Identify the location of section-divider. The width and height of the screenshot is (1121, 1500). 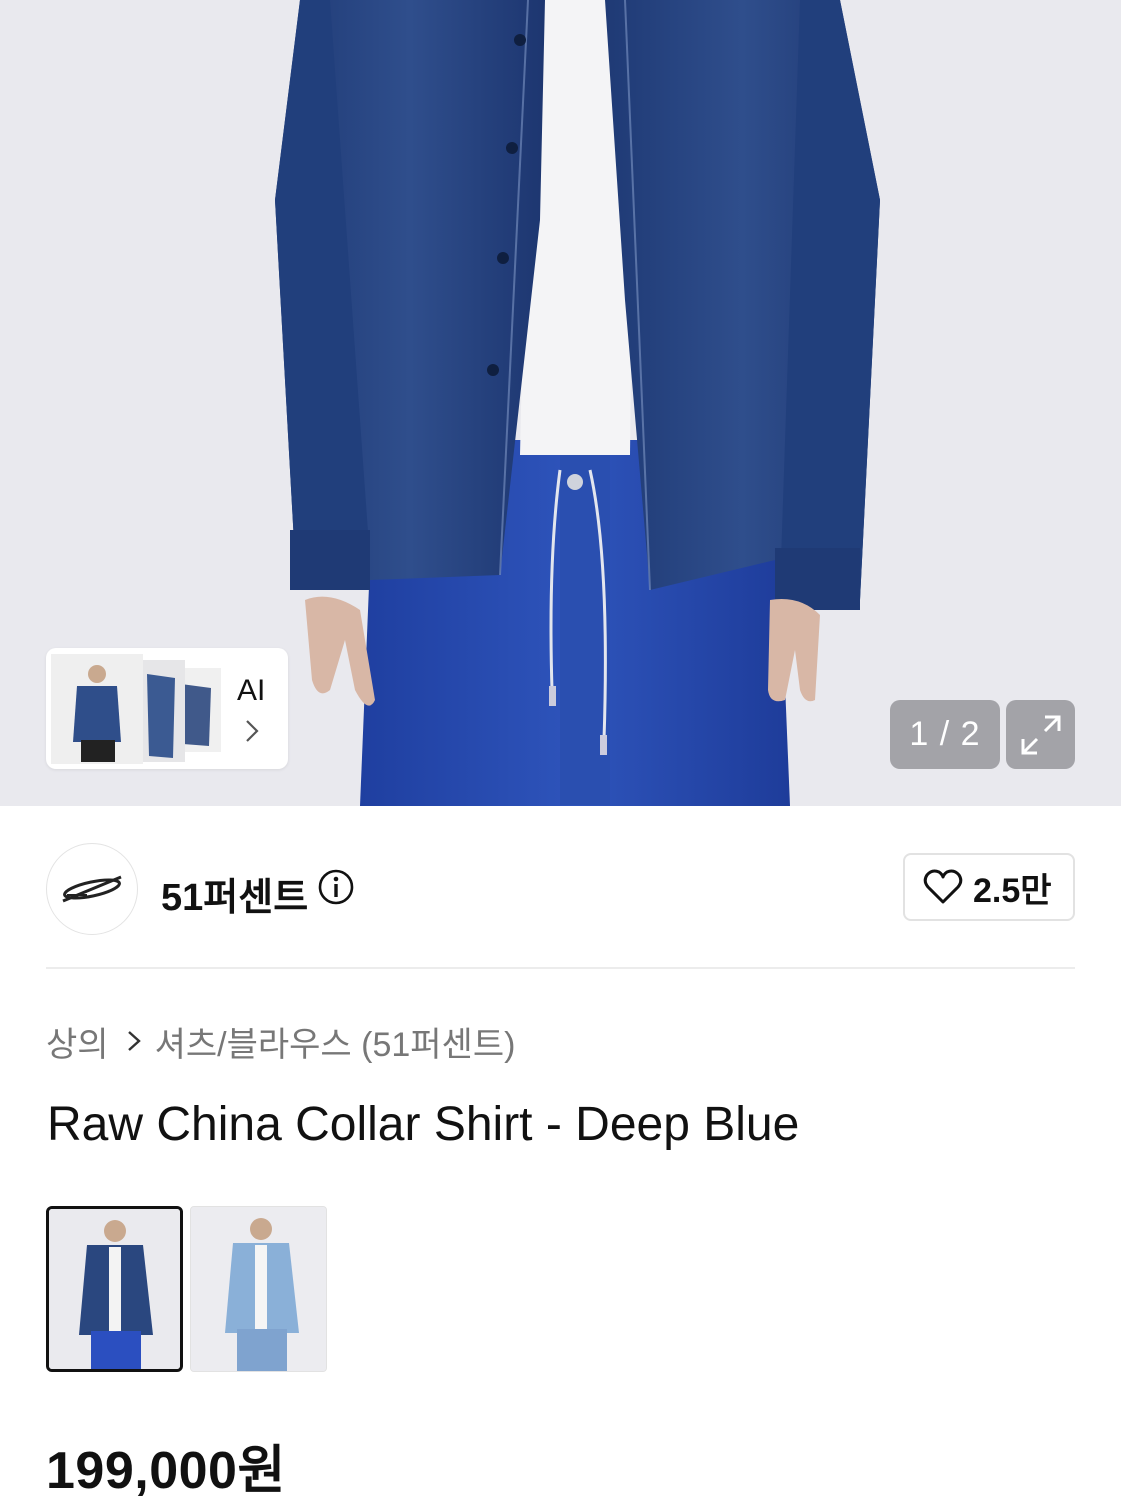
(560, 968).